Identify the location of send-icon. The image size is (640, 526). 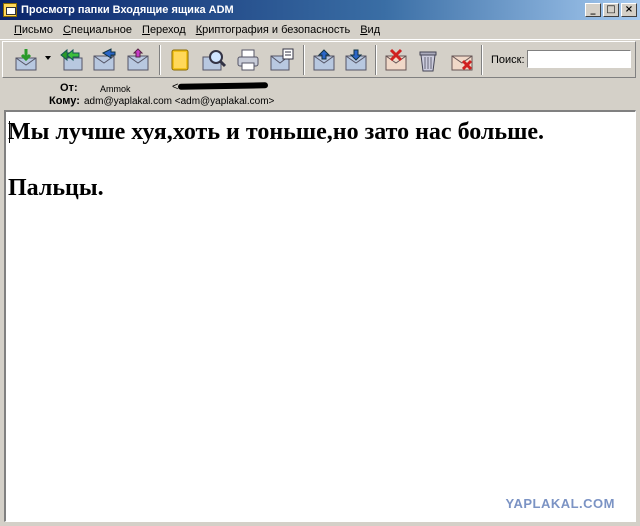
(138, 59).